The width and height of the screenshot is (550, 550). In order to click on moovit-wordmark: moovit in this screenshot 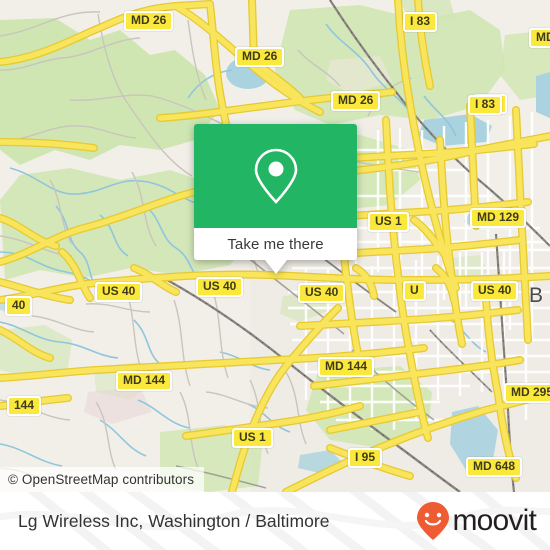, I will do `click(494, 520)`.